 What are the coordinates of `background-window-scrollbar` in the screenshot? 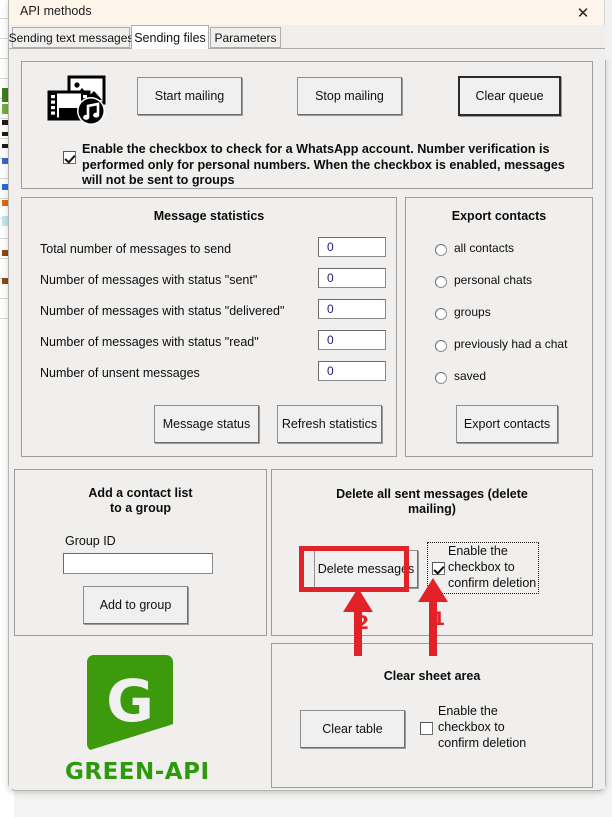 It's located at (608, 30).